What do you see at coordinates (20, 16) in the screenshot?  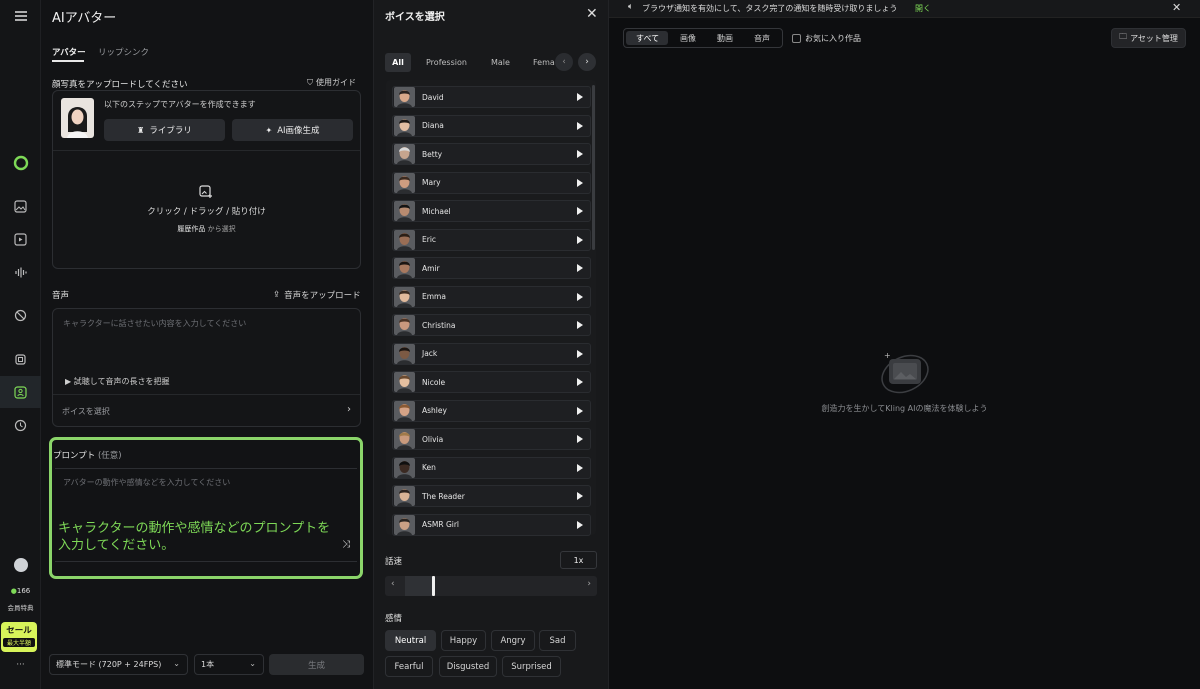 I see `menu-icon` at bounding box center [20, 16].